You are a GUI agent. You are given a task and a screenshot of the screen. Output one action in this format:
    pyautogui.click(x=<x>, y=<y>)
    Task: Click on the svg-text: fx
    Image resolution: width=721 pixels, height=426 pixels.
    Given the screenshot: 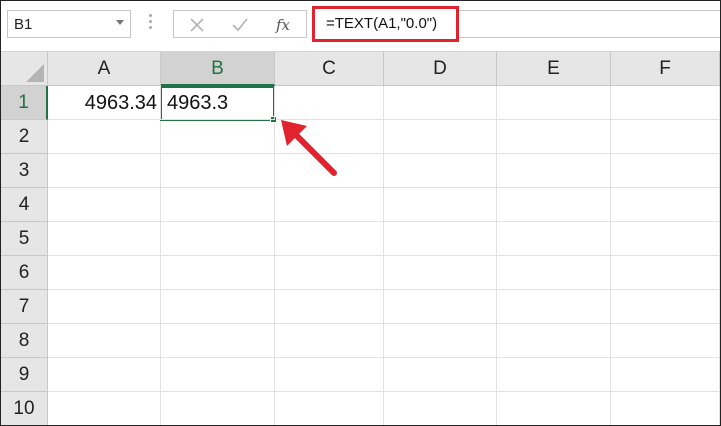 What is the action you would take?
    pyautogui.click(x=283, y=25)
    